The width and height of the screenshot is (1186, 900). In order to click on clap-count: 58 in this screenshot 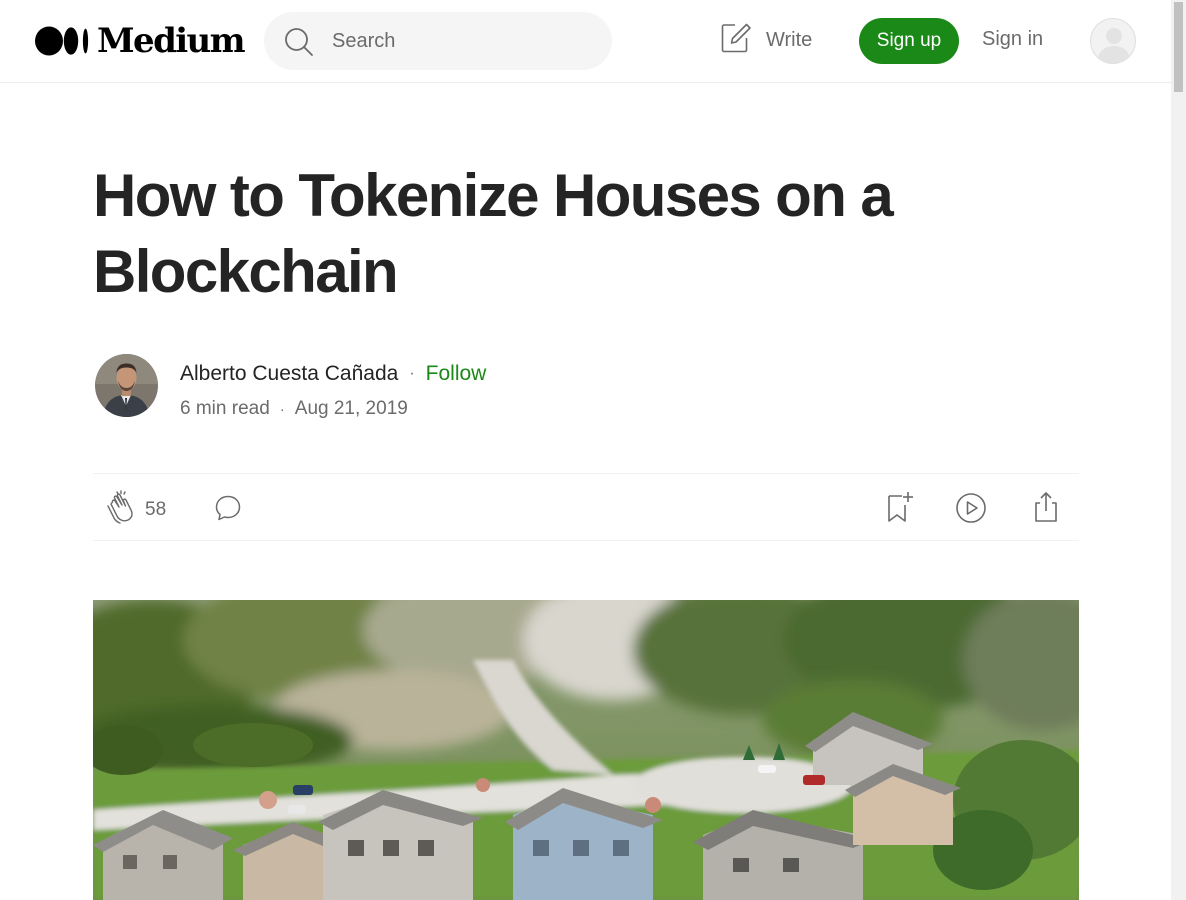, I will do `click(156, 509)`.